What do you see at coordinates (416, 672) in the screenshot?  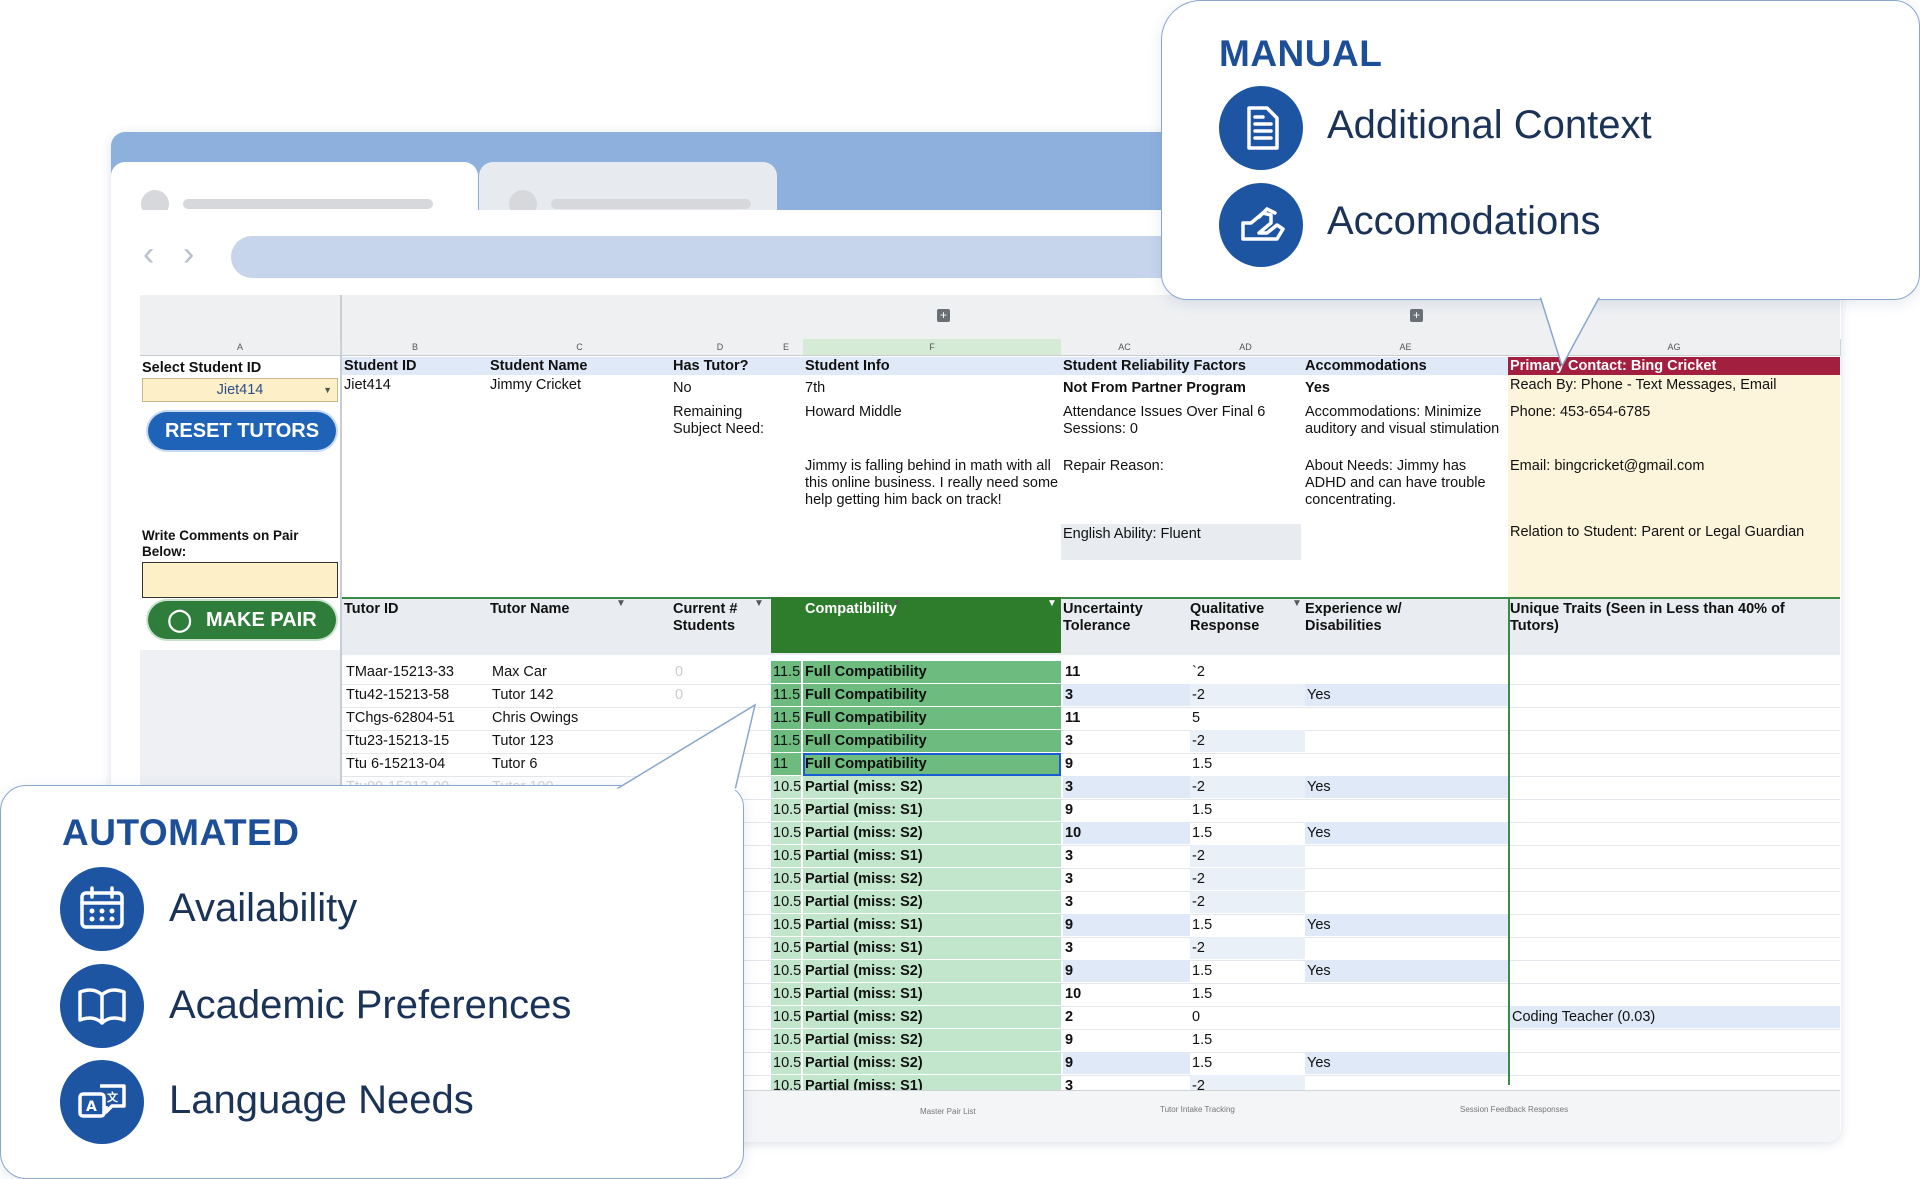 I see `tutor-id-cell: TMaar-15213-33` at bounding box center [416, 672].